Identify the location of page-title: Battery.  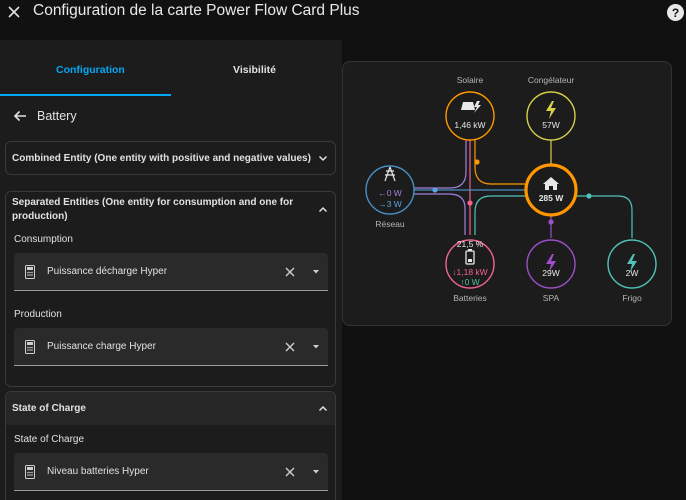
(57, 116).